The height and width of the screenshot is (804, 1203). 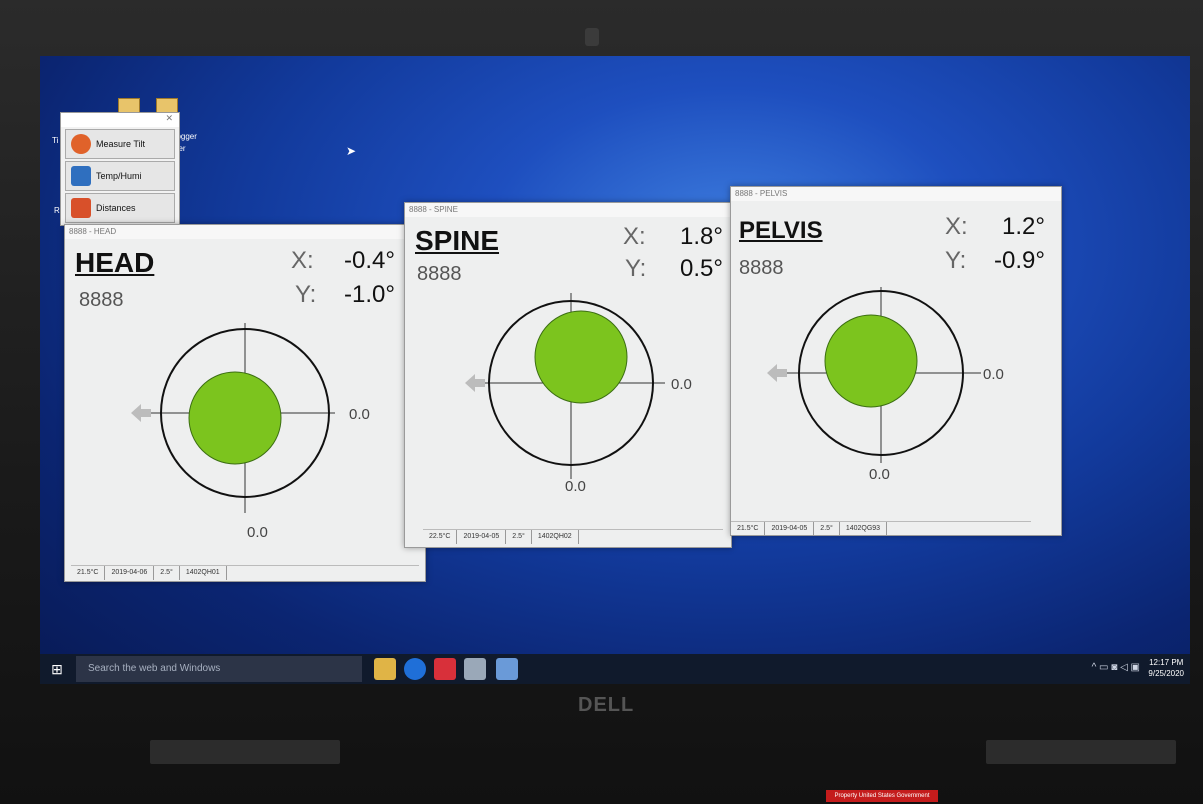 I want to click on clock-date: 9/25/2020, so click(x=1166, y=673).